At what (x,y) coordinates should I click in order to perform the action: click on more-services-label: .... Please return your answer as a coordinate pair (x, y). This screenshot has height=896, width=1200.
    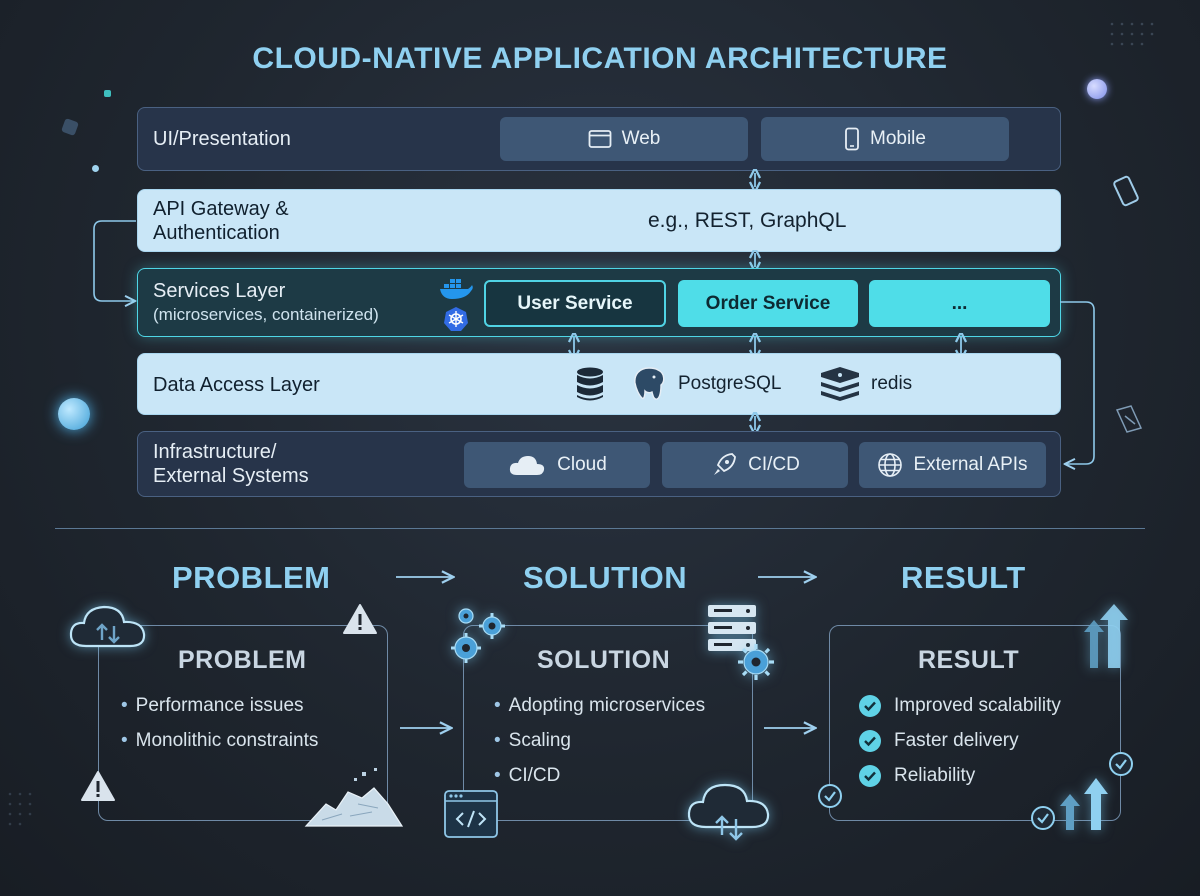
    Looking at the image, I should click on (959, 303).